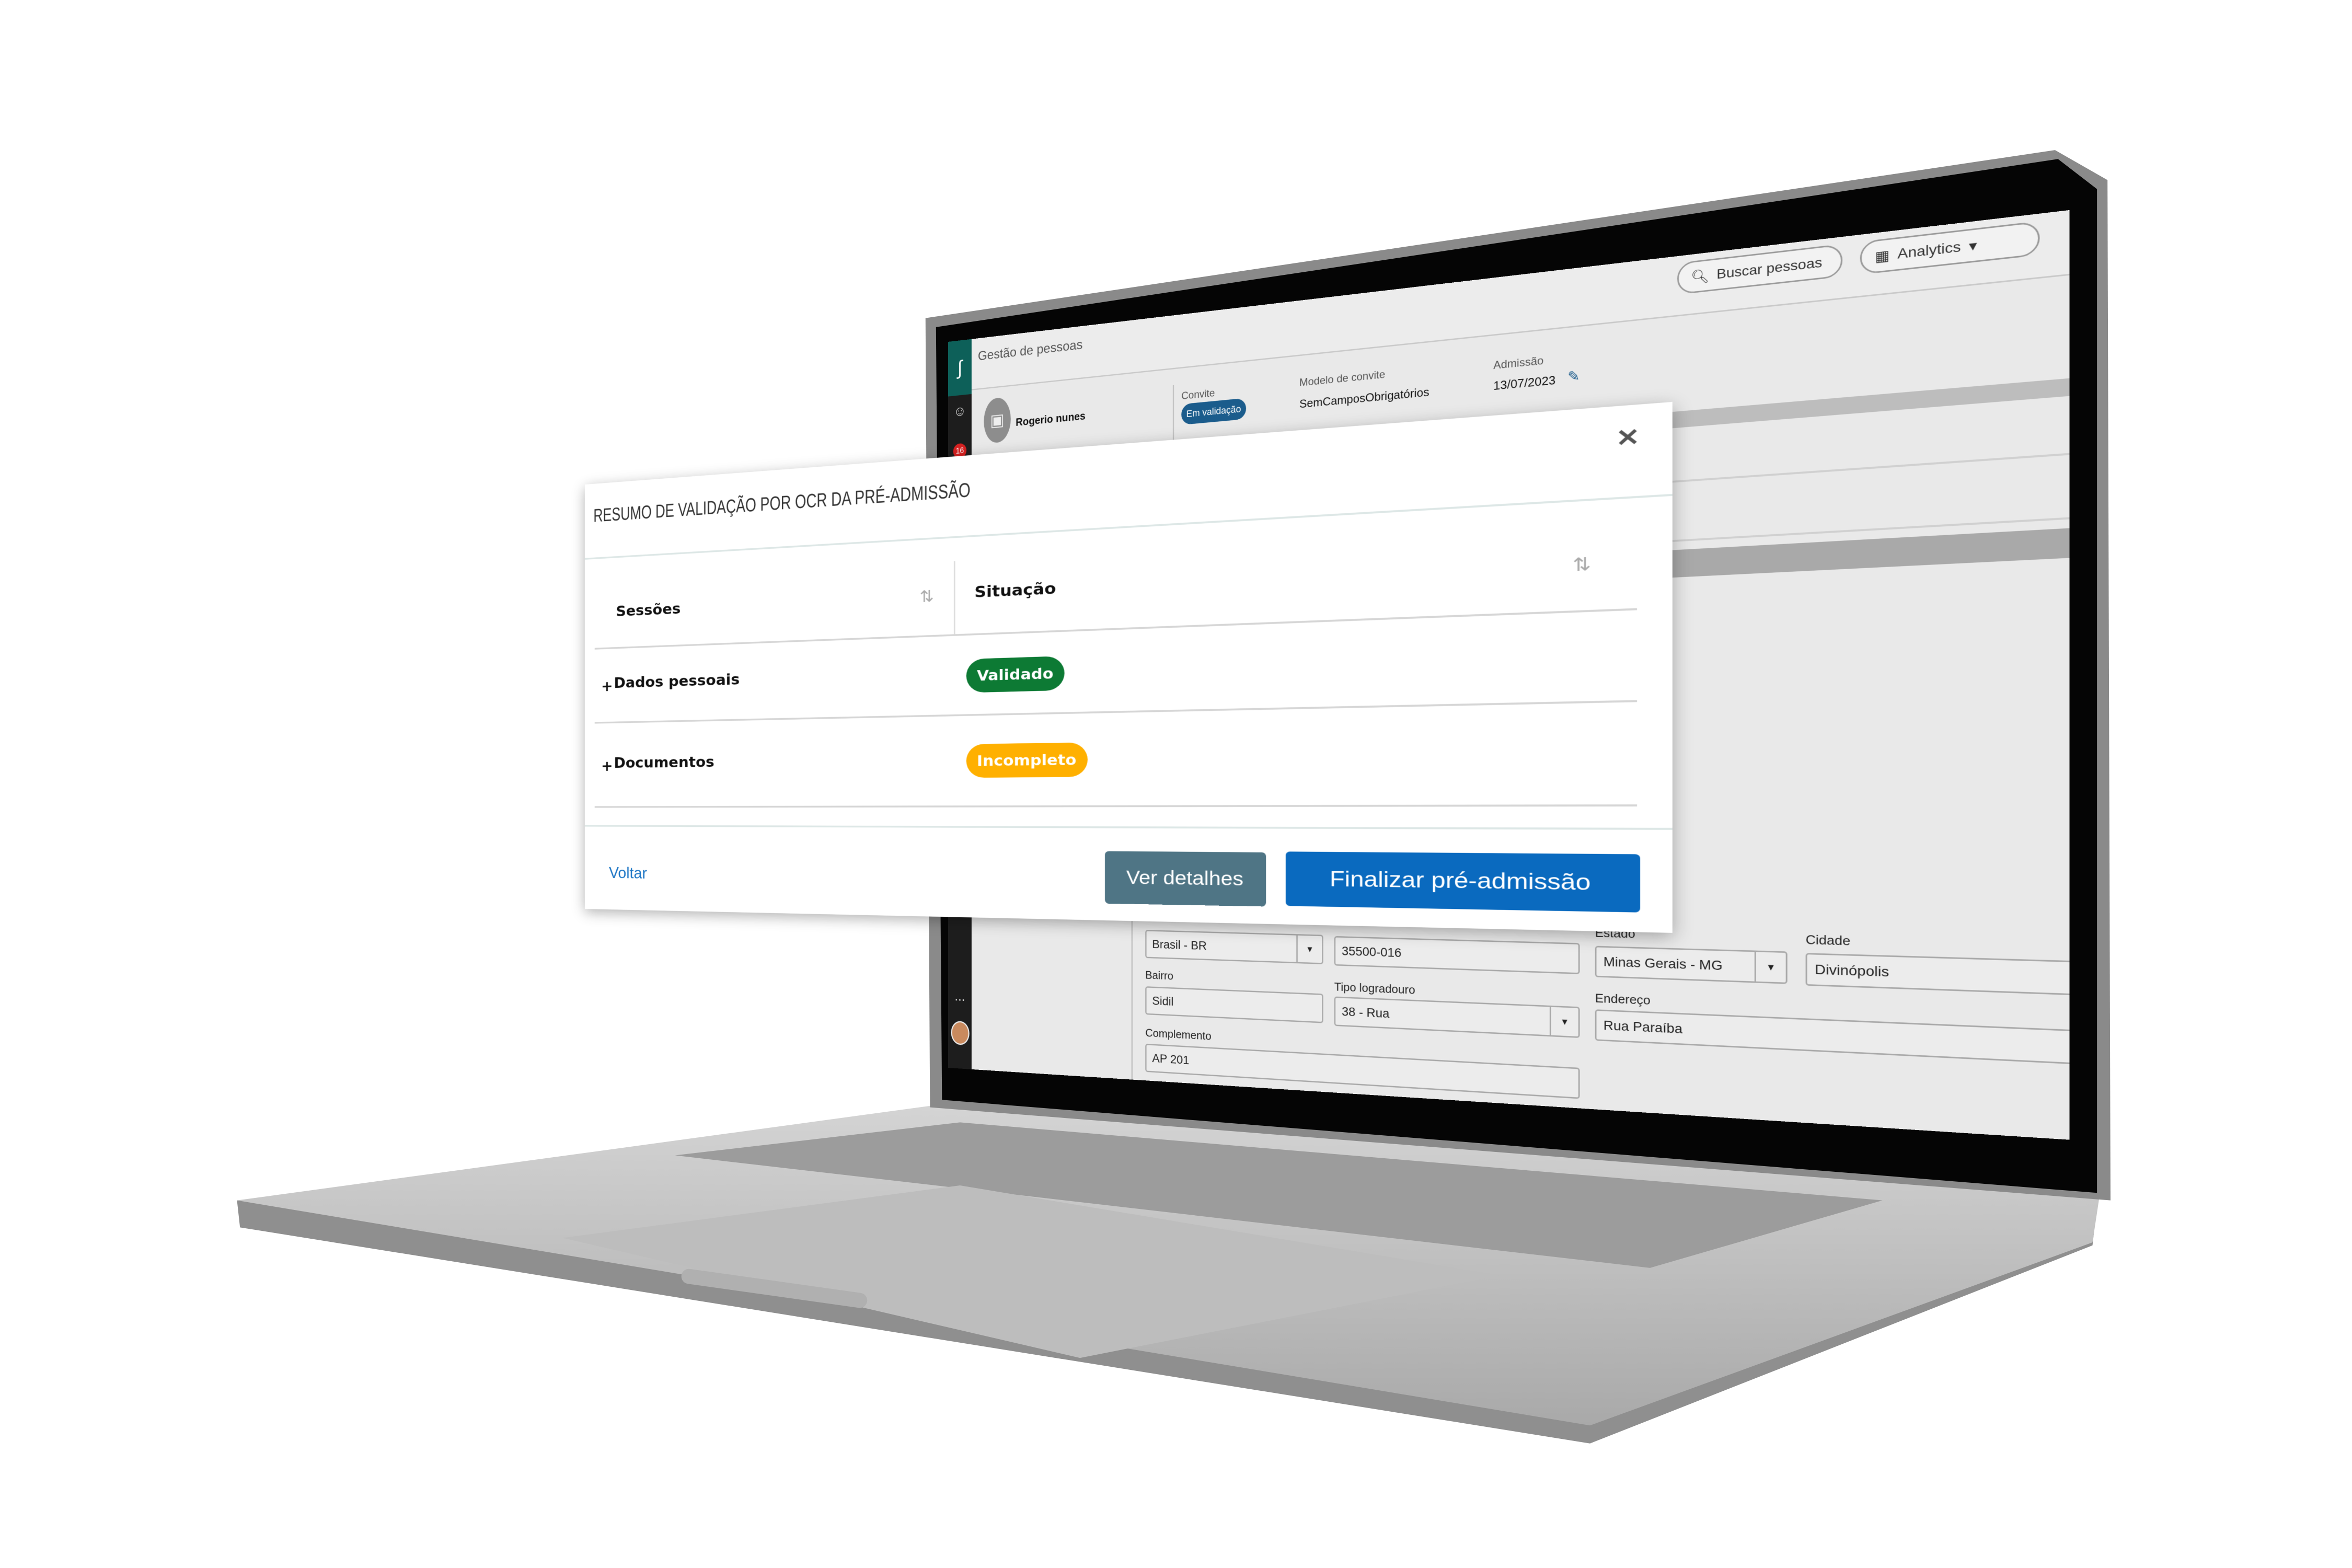  Describe the element at coordinates (1214, 411) in the screenshot. I see `convite-status-badge: Em validação` at that location.